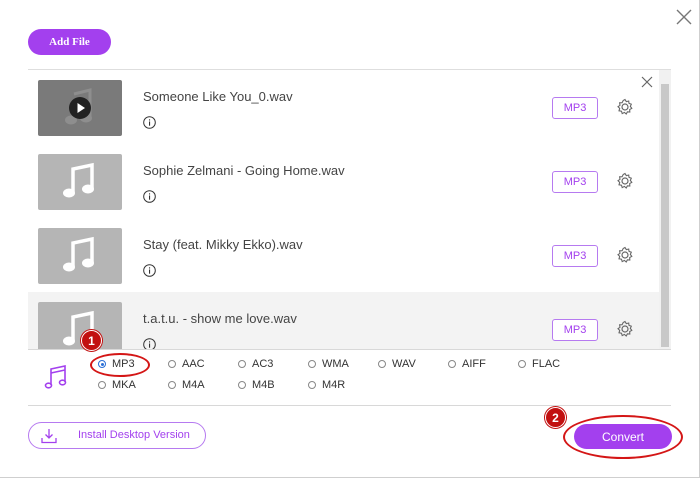 This screenshot has width=700, height=478. I want to click on format-option-mka: MKA, so click(117, 385).